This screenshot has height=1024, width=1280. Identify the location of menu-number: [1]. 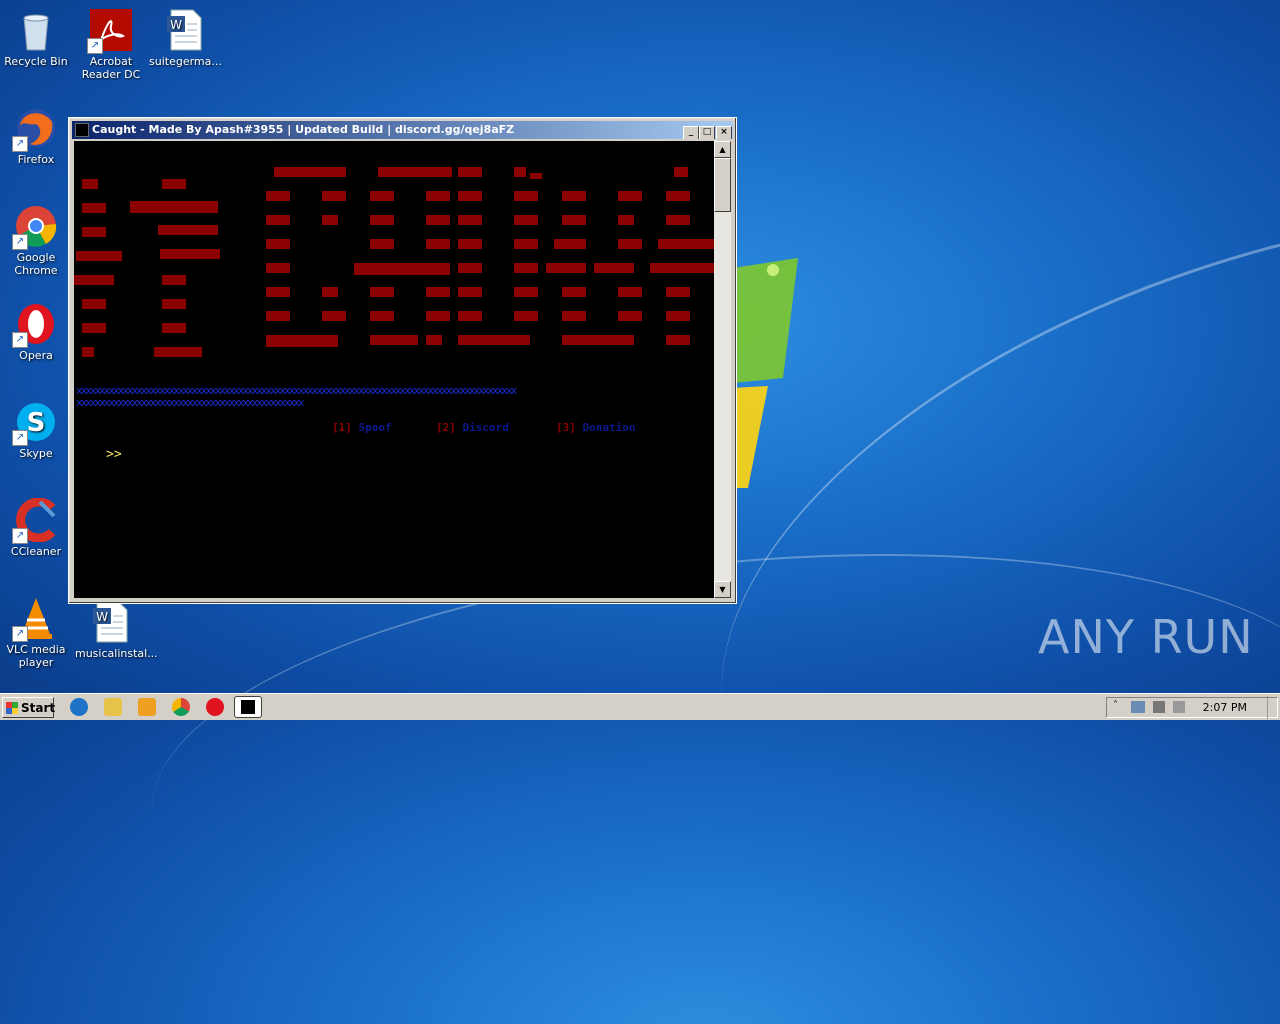
(342, 427).